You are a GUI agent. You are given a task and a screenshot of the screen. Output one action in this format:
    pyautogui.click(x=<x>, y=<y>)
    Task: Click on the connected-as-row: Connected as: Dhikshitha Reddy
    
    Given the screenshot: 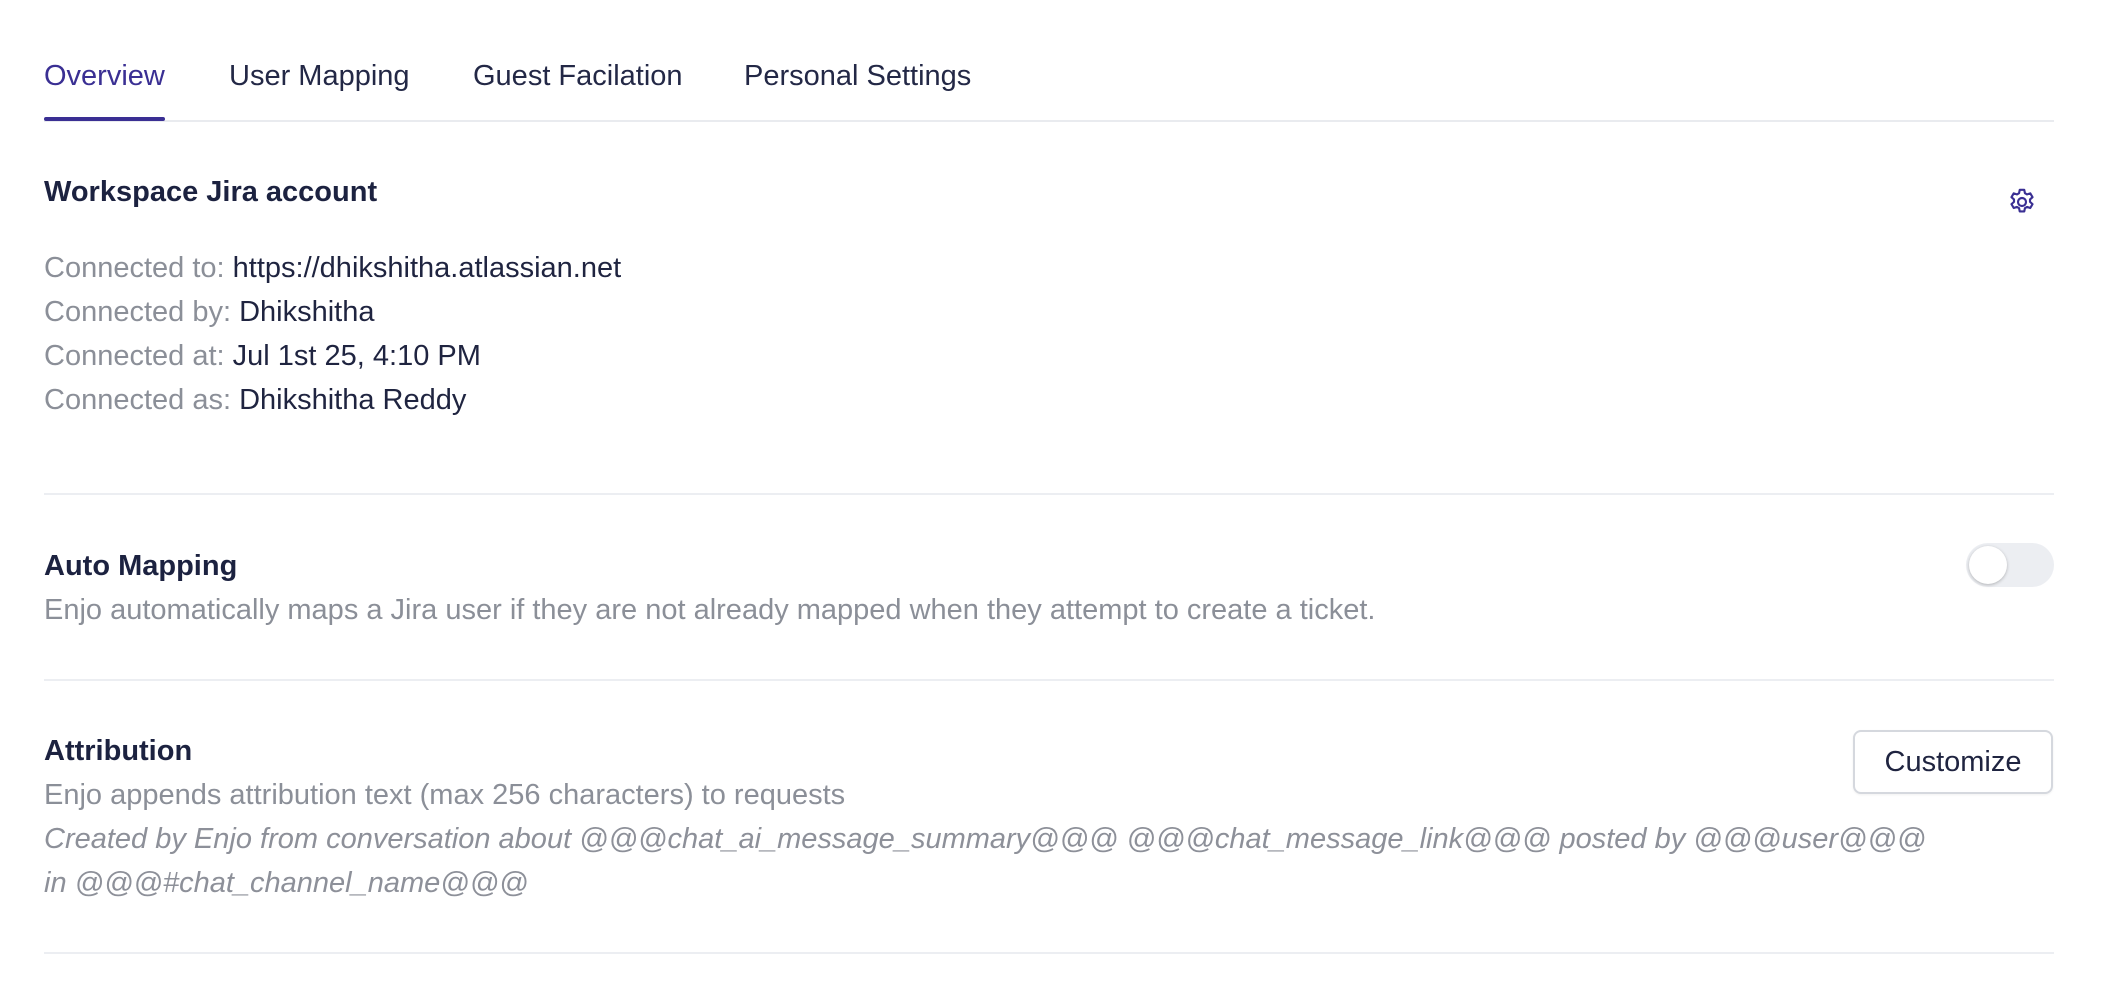 What is the action you would take?
    pyautogui.click(x=255, y=400)
    